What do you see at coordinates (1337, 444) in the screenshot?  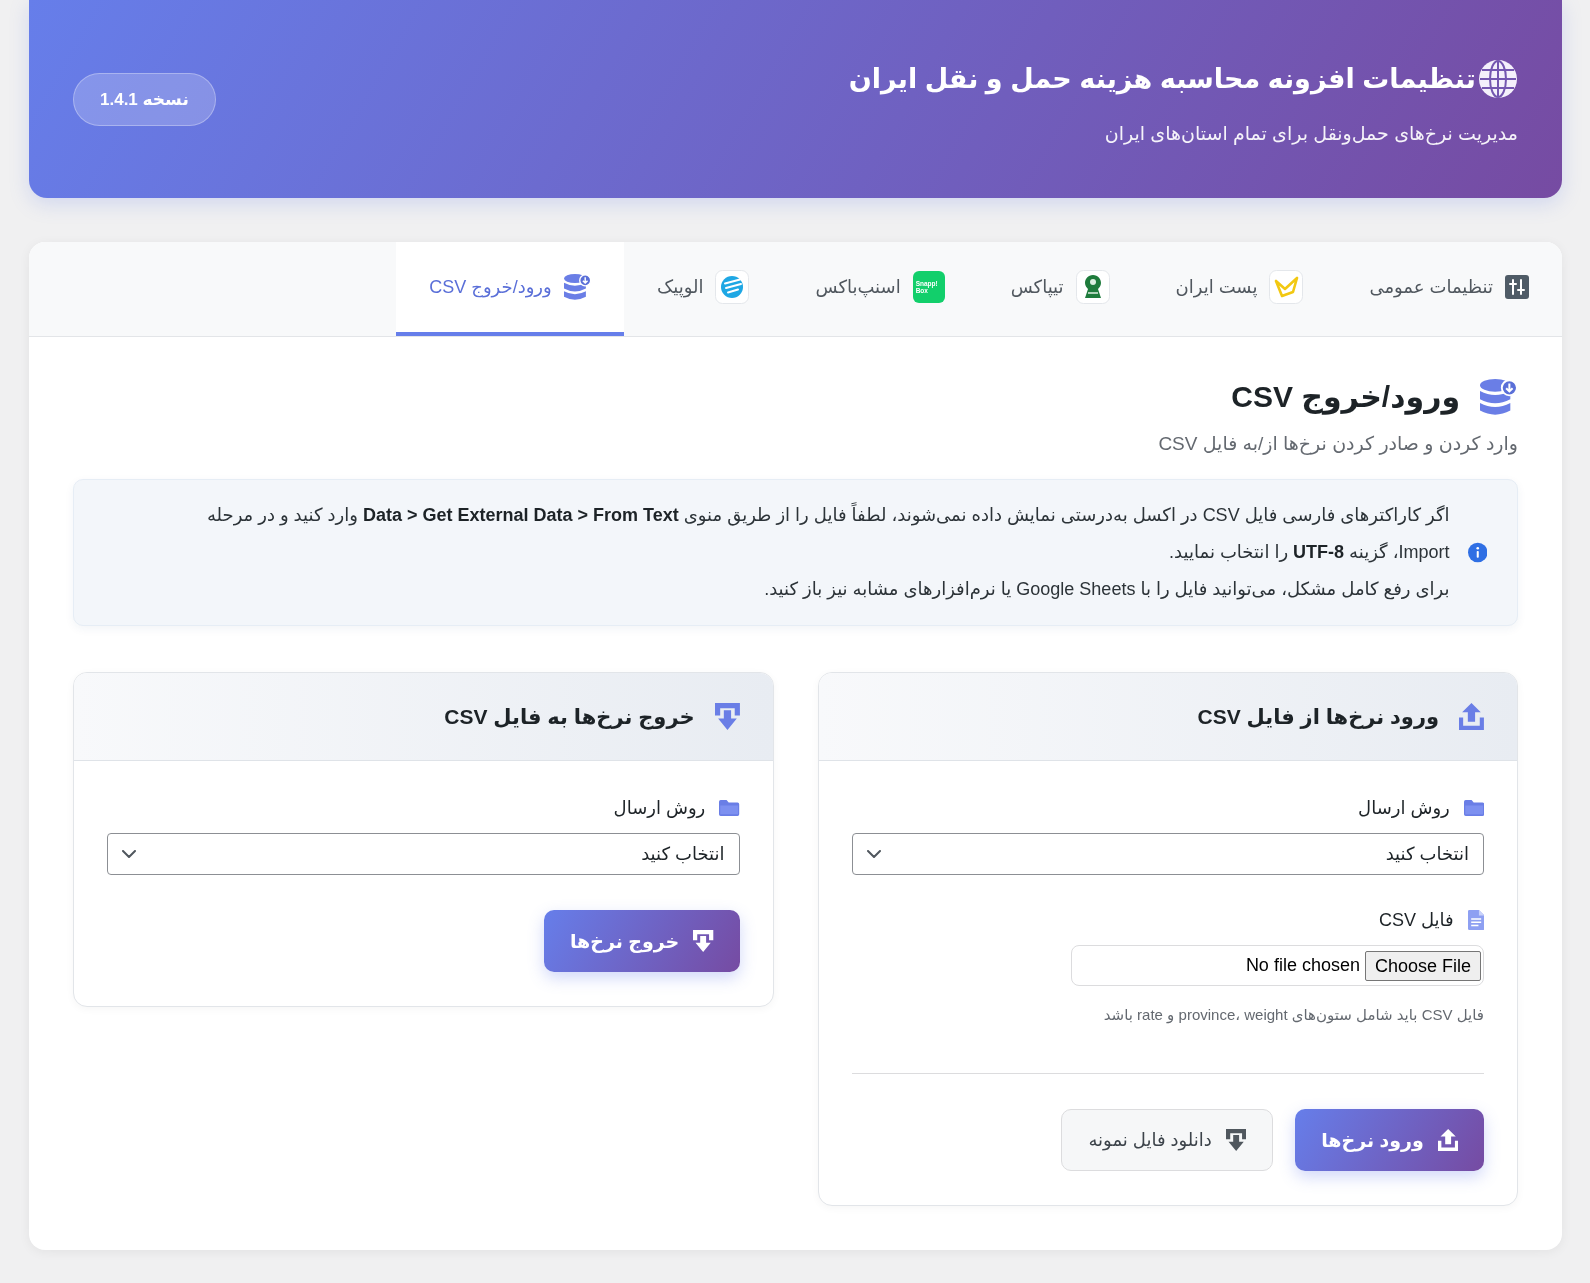 I see `section-subtitle: وارد کردن و صادر کردن نرخ‌ها از/به فایل CSV` at bounding box center [1337, 444].